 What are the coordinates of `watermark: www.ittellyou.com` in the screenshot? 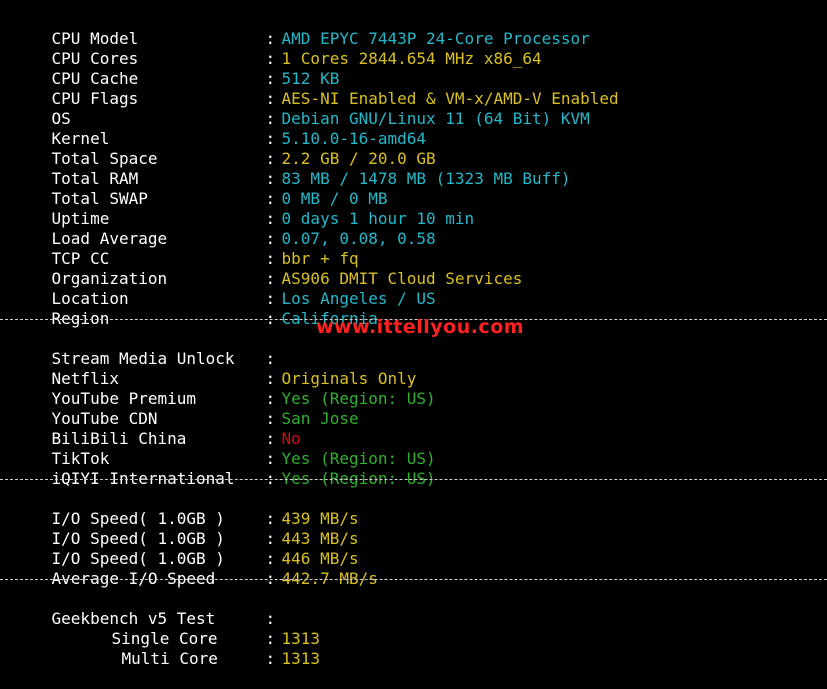 It's located at (420, 327).